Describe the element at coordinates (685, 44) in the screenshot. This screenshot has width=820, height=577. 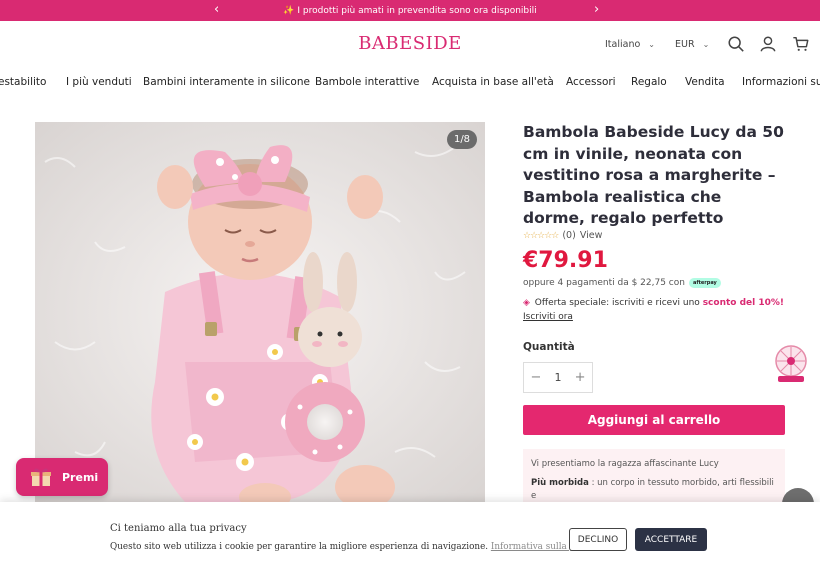
I see `currency-label: EUR` at that location.